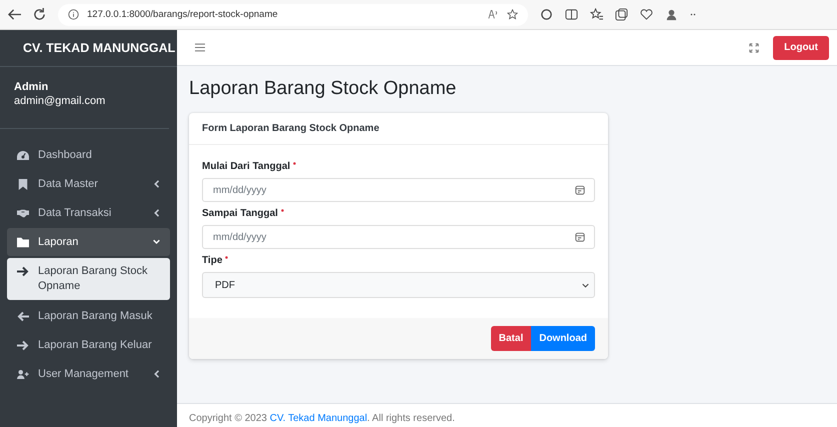 The height and width of the screenshot is (427, 837). I want to click on folder-icon, so click(23, 242).